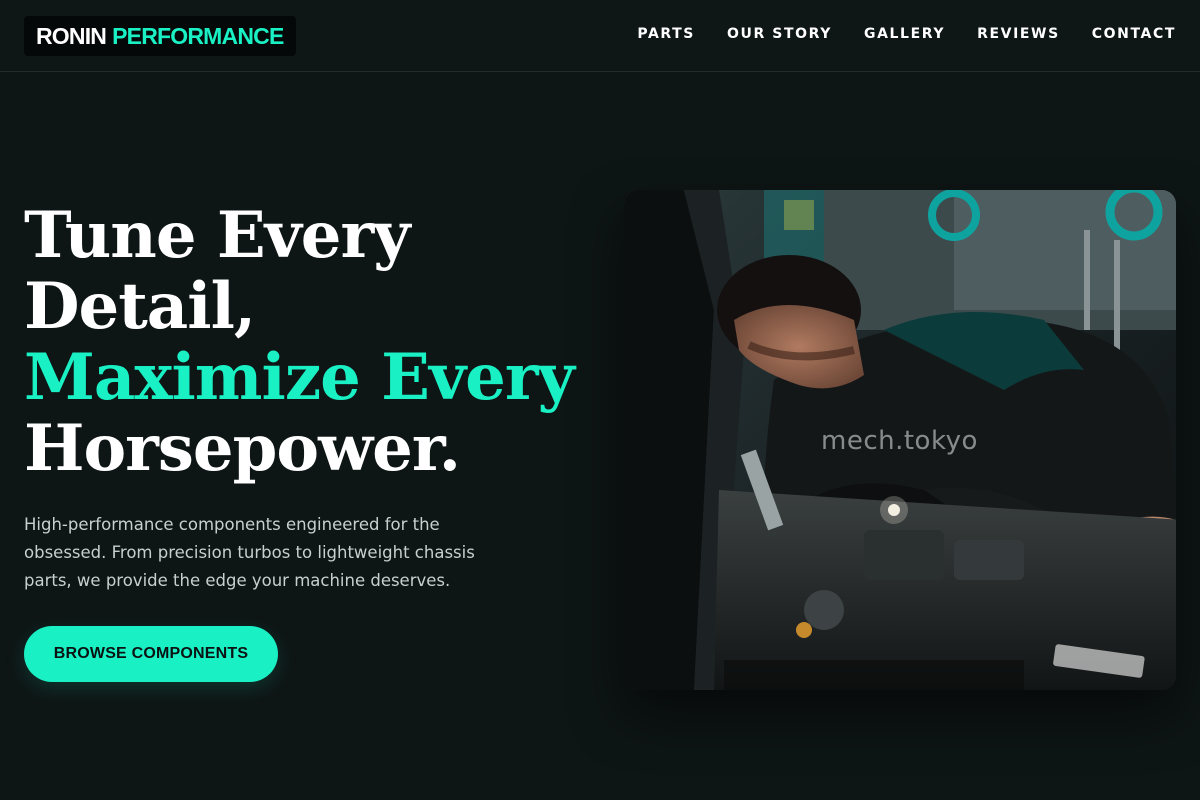 The width and height of the screenshot is (1200, 800). What do you see at coordinates (666, 34) in the screenshot?
I see `nav-item-parts: PARTS` at bounding box center [666, 34].